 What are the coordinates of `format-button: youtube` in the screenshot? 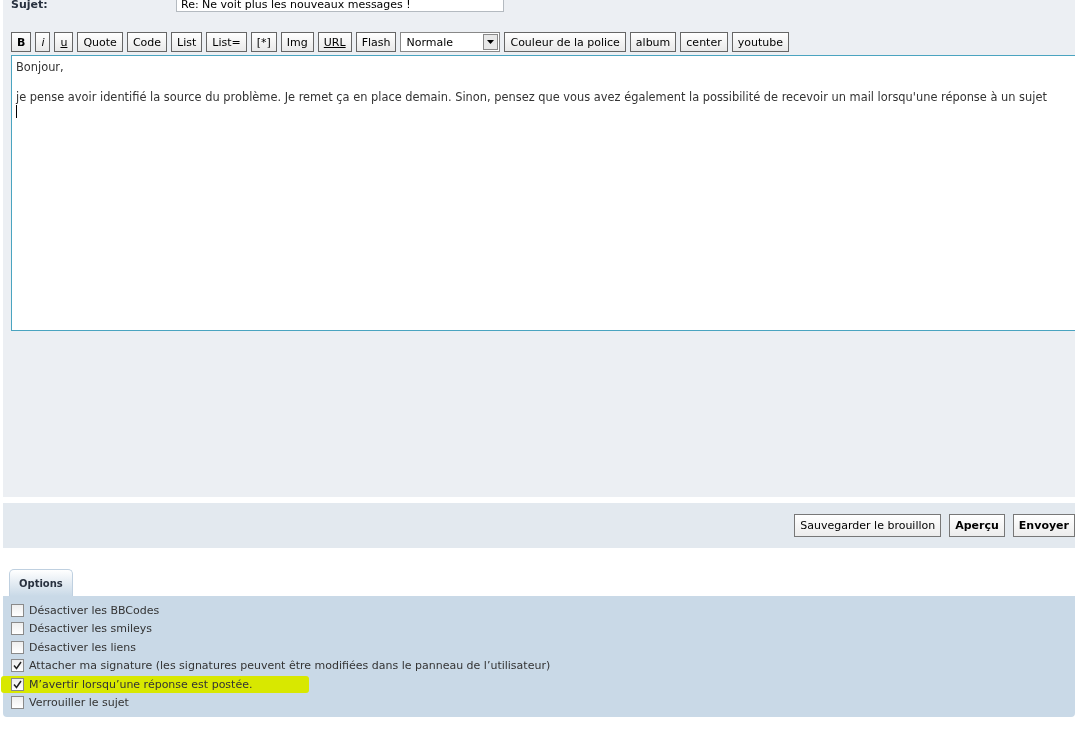 It's located at (760, 42).